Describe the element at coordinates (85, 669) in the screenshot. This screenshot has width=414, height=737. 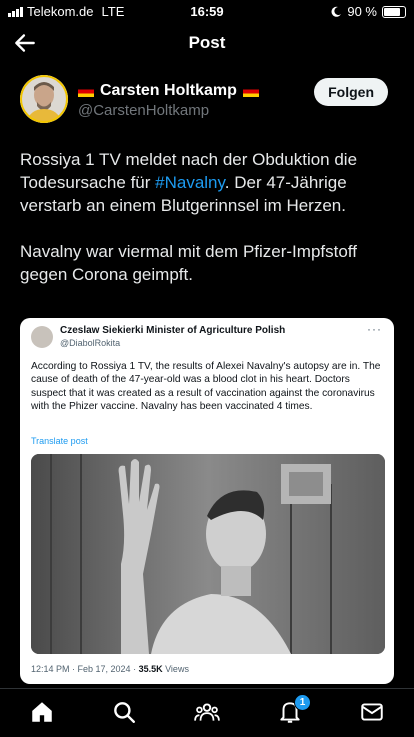
I see `quoted-timestamp: 12:14 PM · Feb 17, 2024 ·` at that location.